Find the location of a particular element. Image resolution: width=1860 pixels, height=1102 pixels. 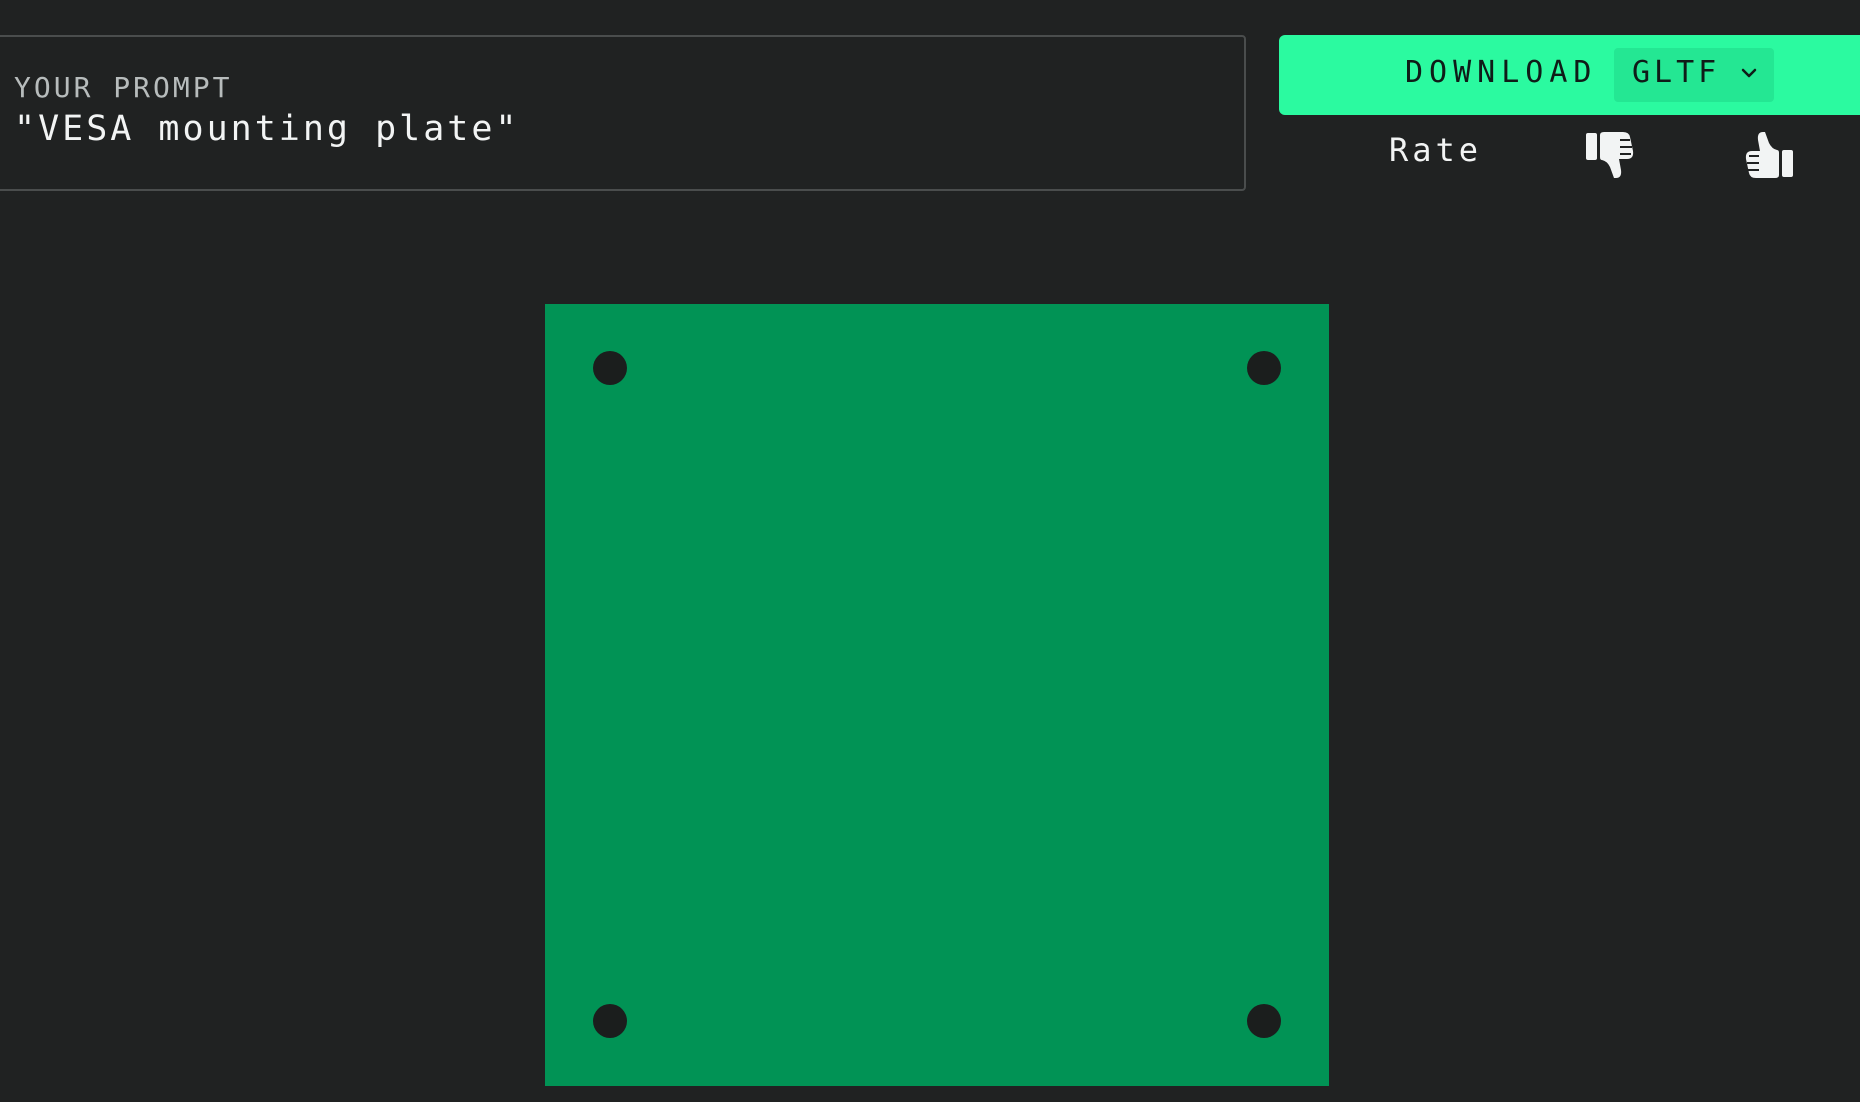

format-value: GLTF is located at coordinates (1676, 72).